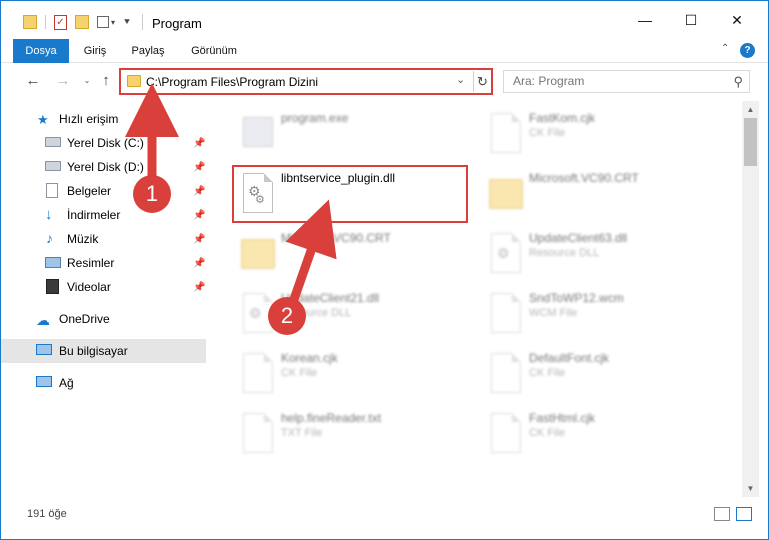 This screenshot has height=540, width=769. I want to click on nav-item-music: ♪ Müzik 📌, so click(103, 239).